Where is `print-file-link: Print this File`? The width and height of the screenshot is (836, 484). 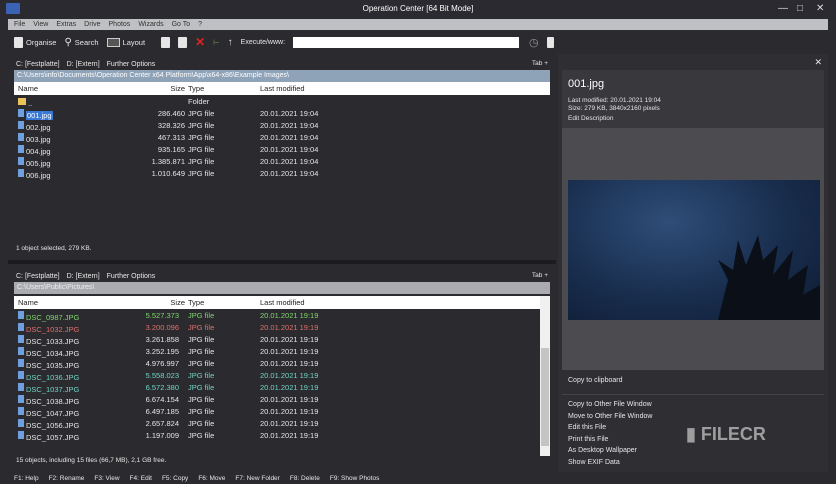 print-file-link: Print this File is located at coordinates (588, 439).